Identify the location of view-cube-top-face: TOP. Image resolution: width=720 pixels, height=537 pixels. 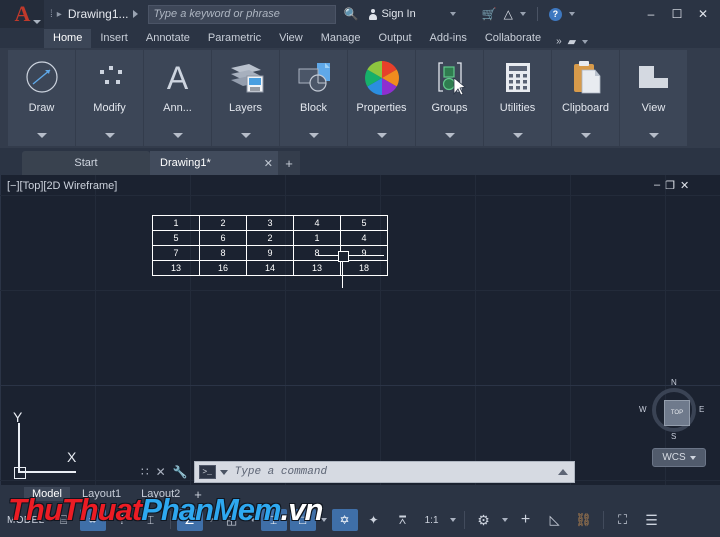
(677, 413).